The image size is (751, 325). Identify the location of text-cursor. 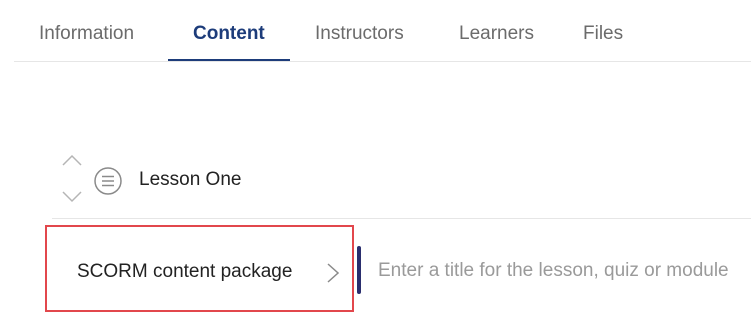
(359, 270).